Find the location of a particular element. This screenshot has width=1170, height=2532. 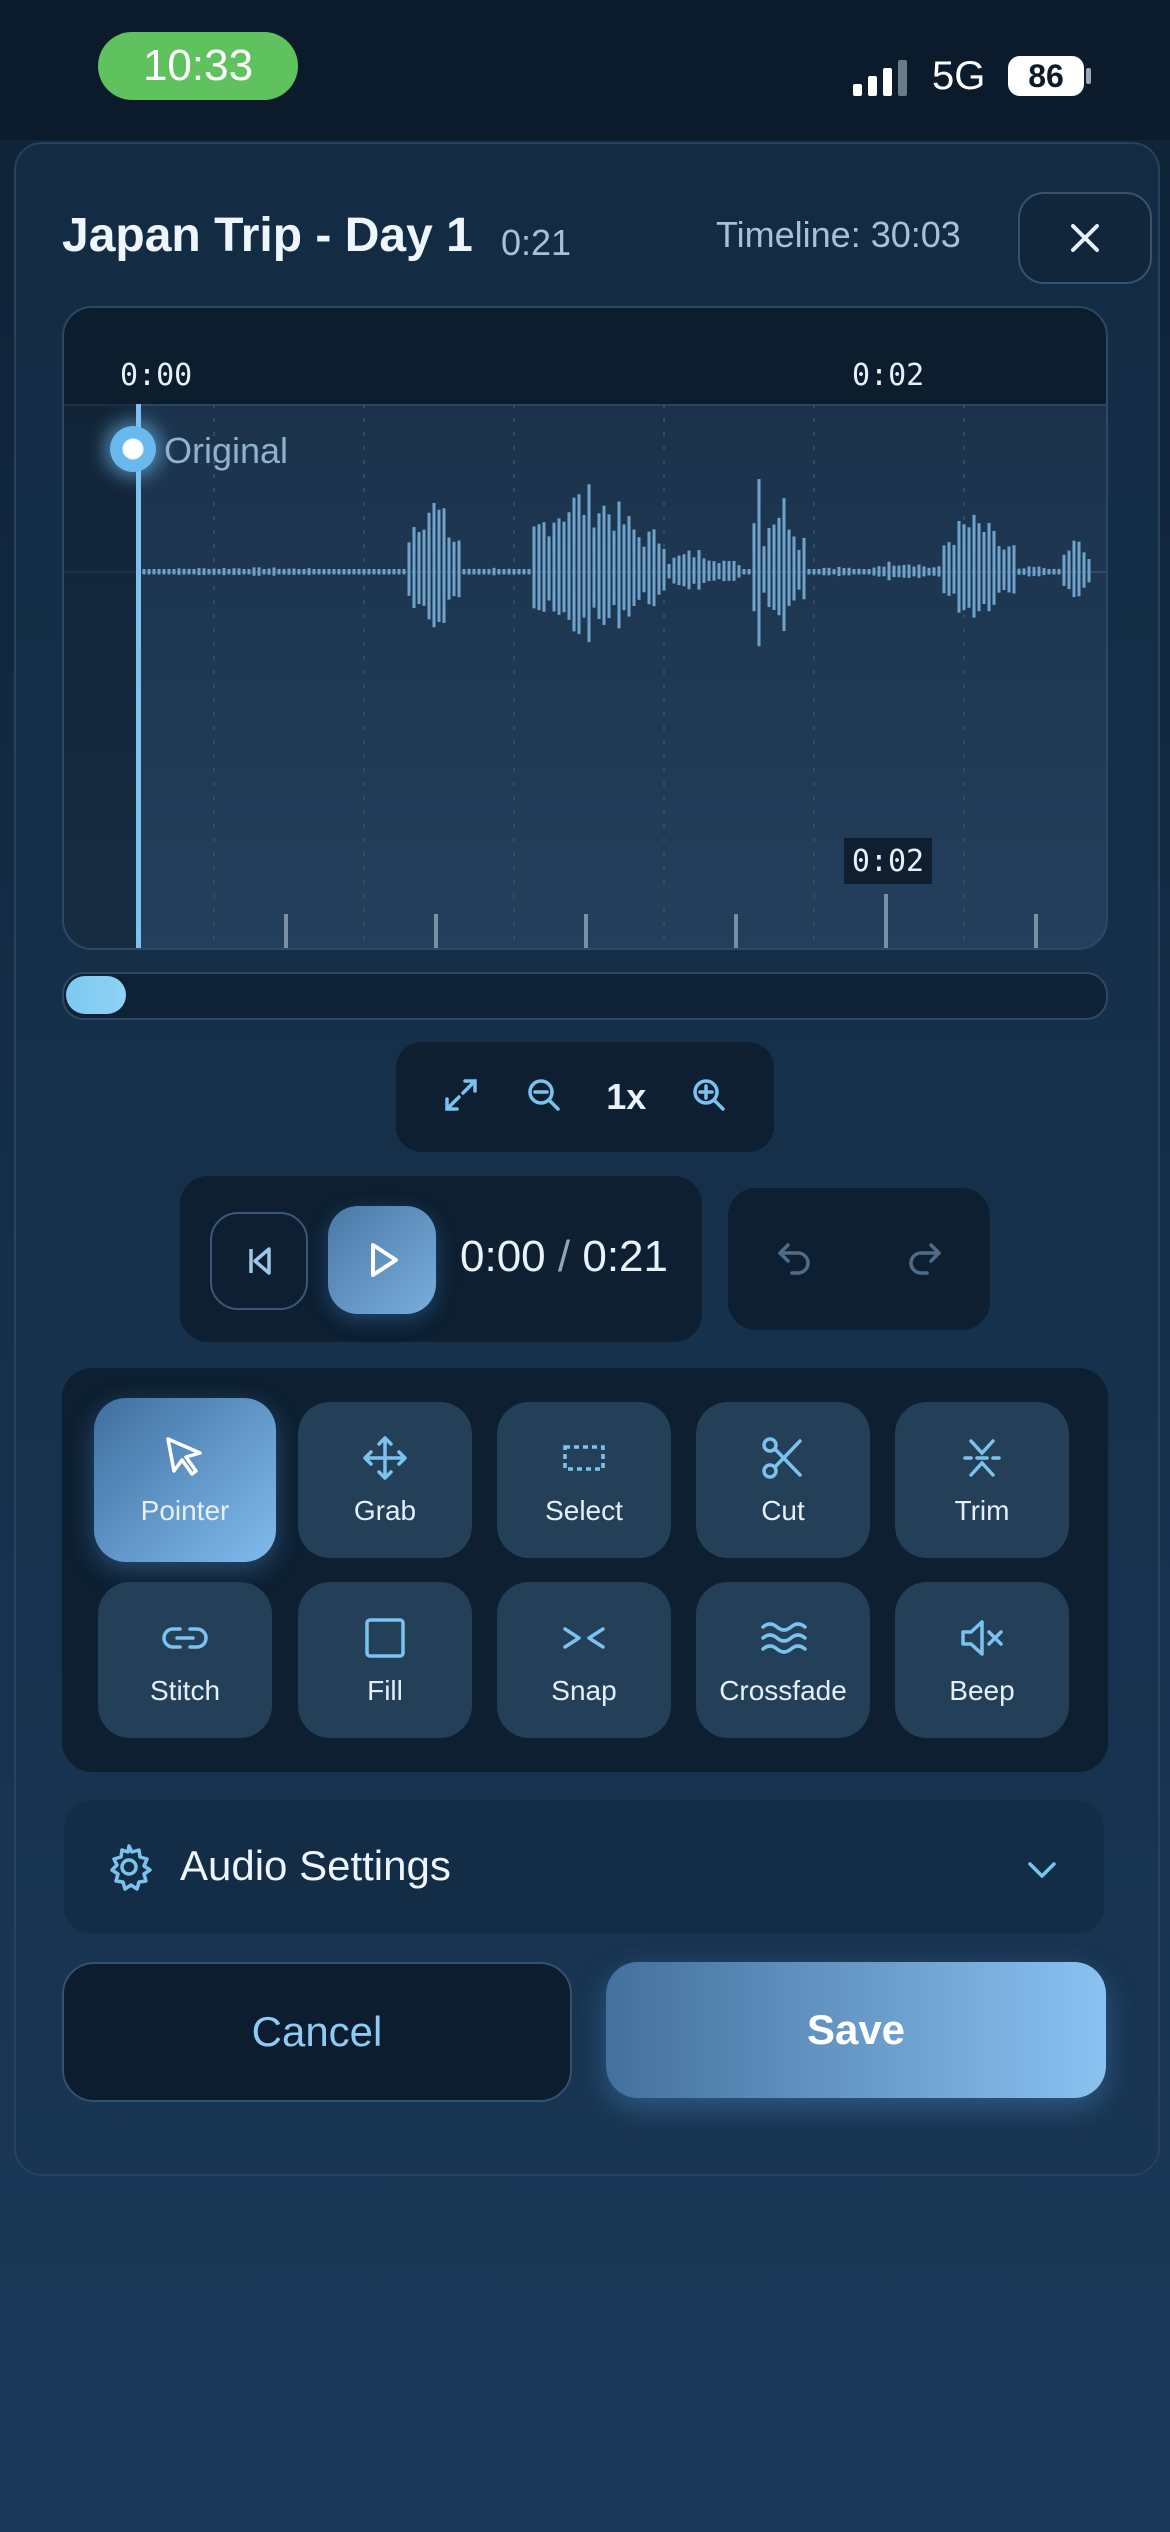

zoom-level: 1x is located at coordinates (626, 1096).